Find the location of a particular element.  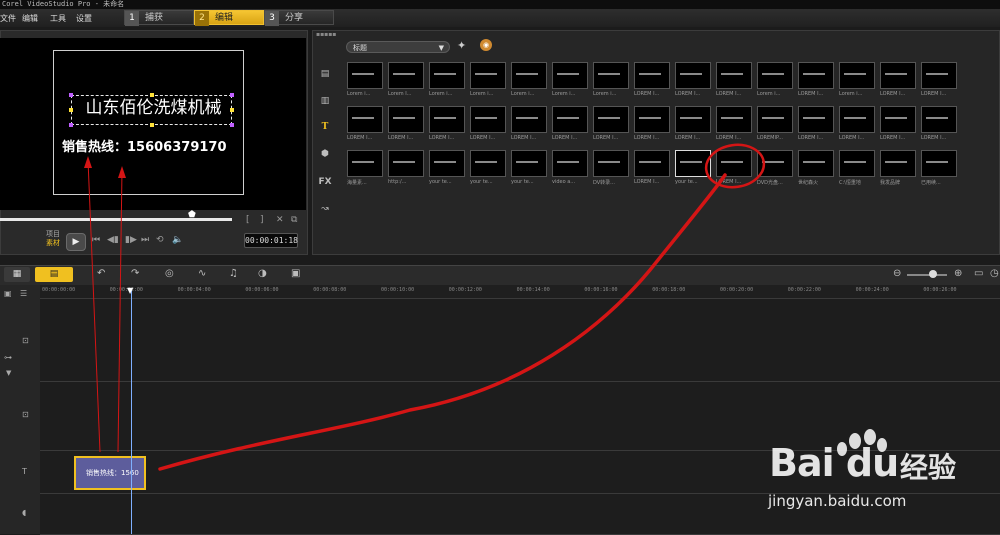

subtitle-editor-icon: ▣ is located at coordinates (295, 273).